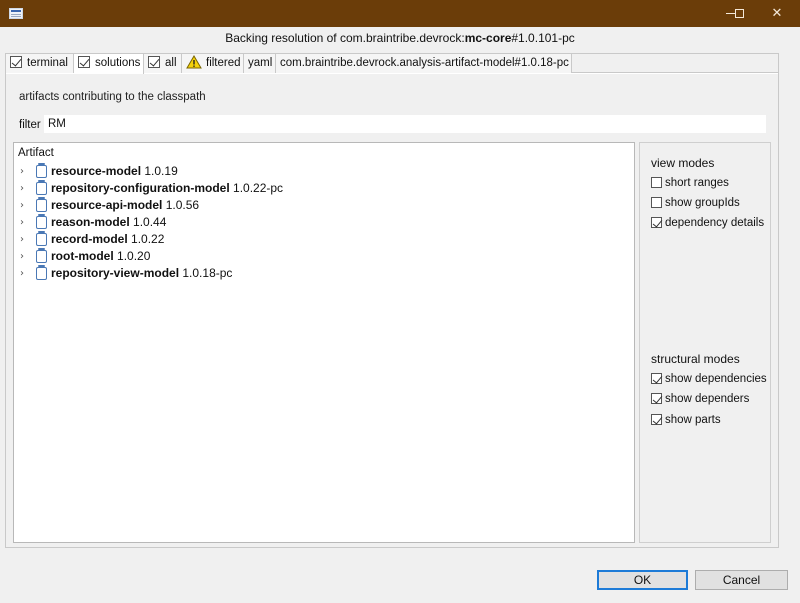 The image size is (800, 603). What do you see at coordinates (223, 63) in the screenshot?
I see `tab-label: filtered` at bounding box center [223, 63].